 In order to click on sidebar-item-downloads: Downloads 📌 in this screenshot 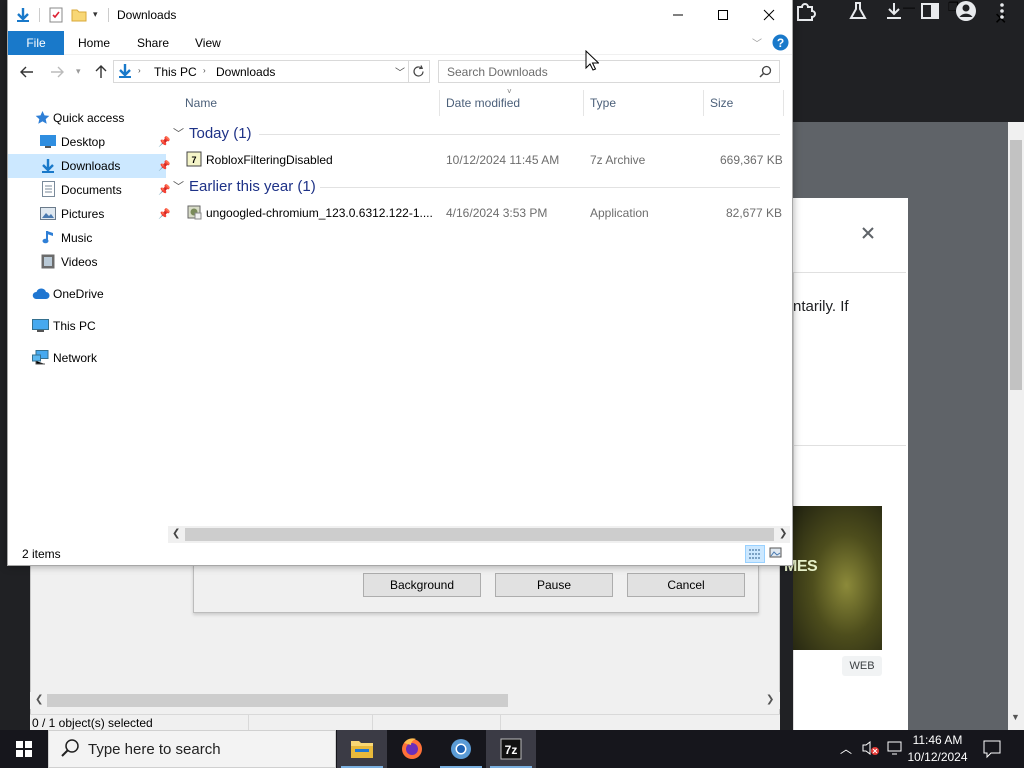, I will do `click(89, 166)`.